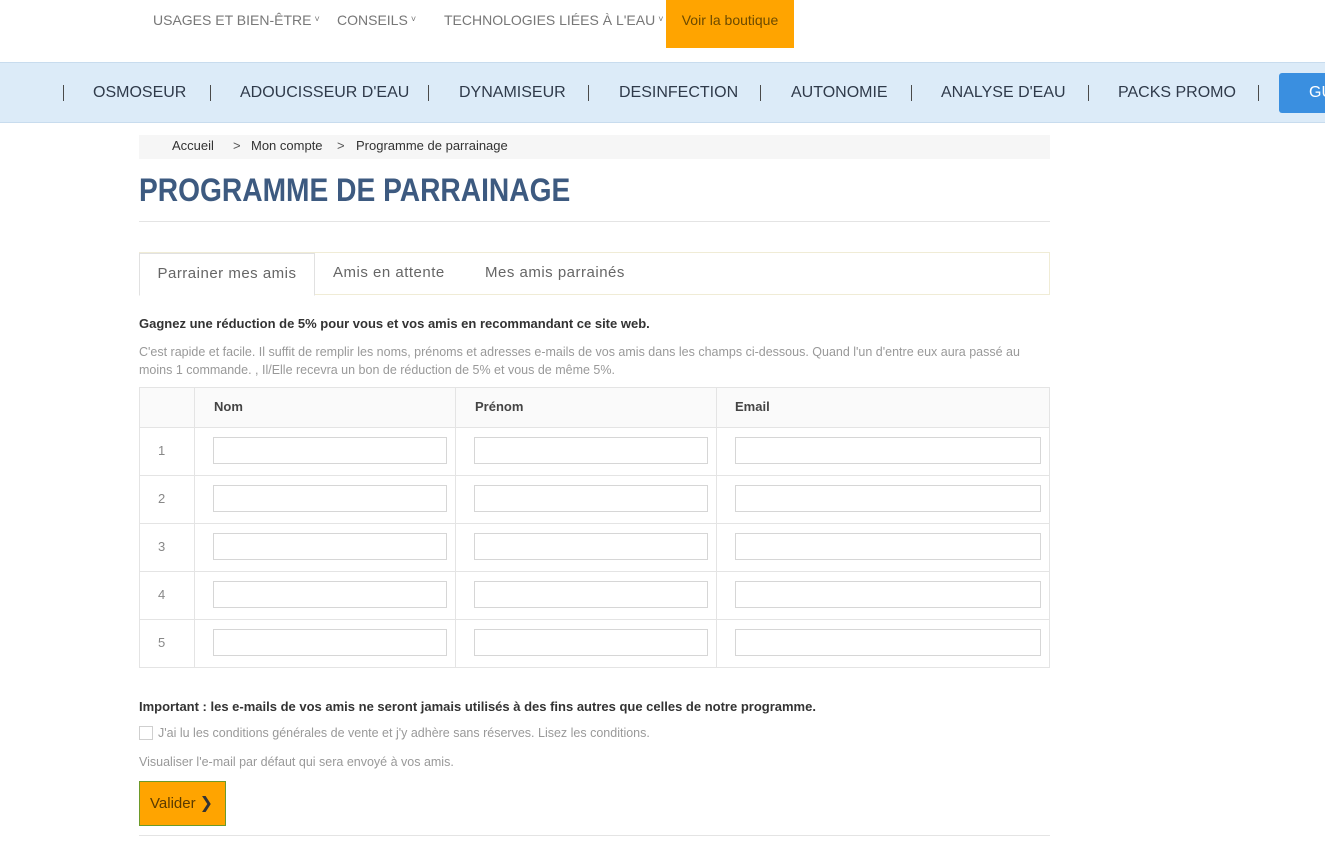  What do you see at coordinates (193, 146) in the screenshot?
I see `breadcrumb-home: Accueil` at bounding box center [193, 146].